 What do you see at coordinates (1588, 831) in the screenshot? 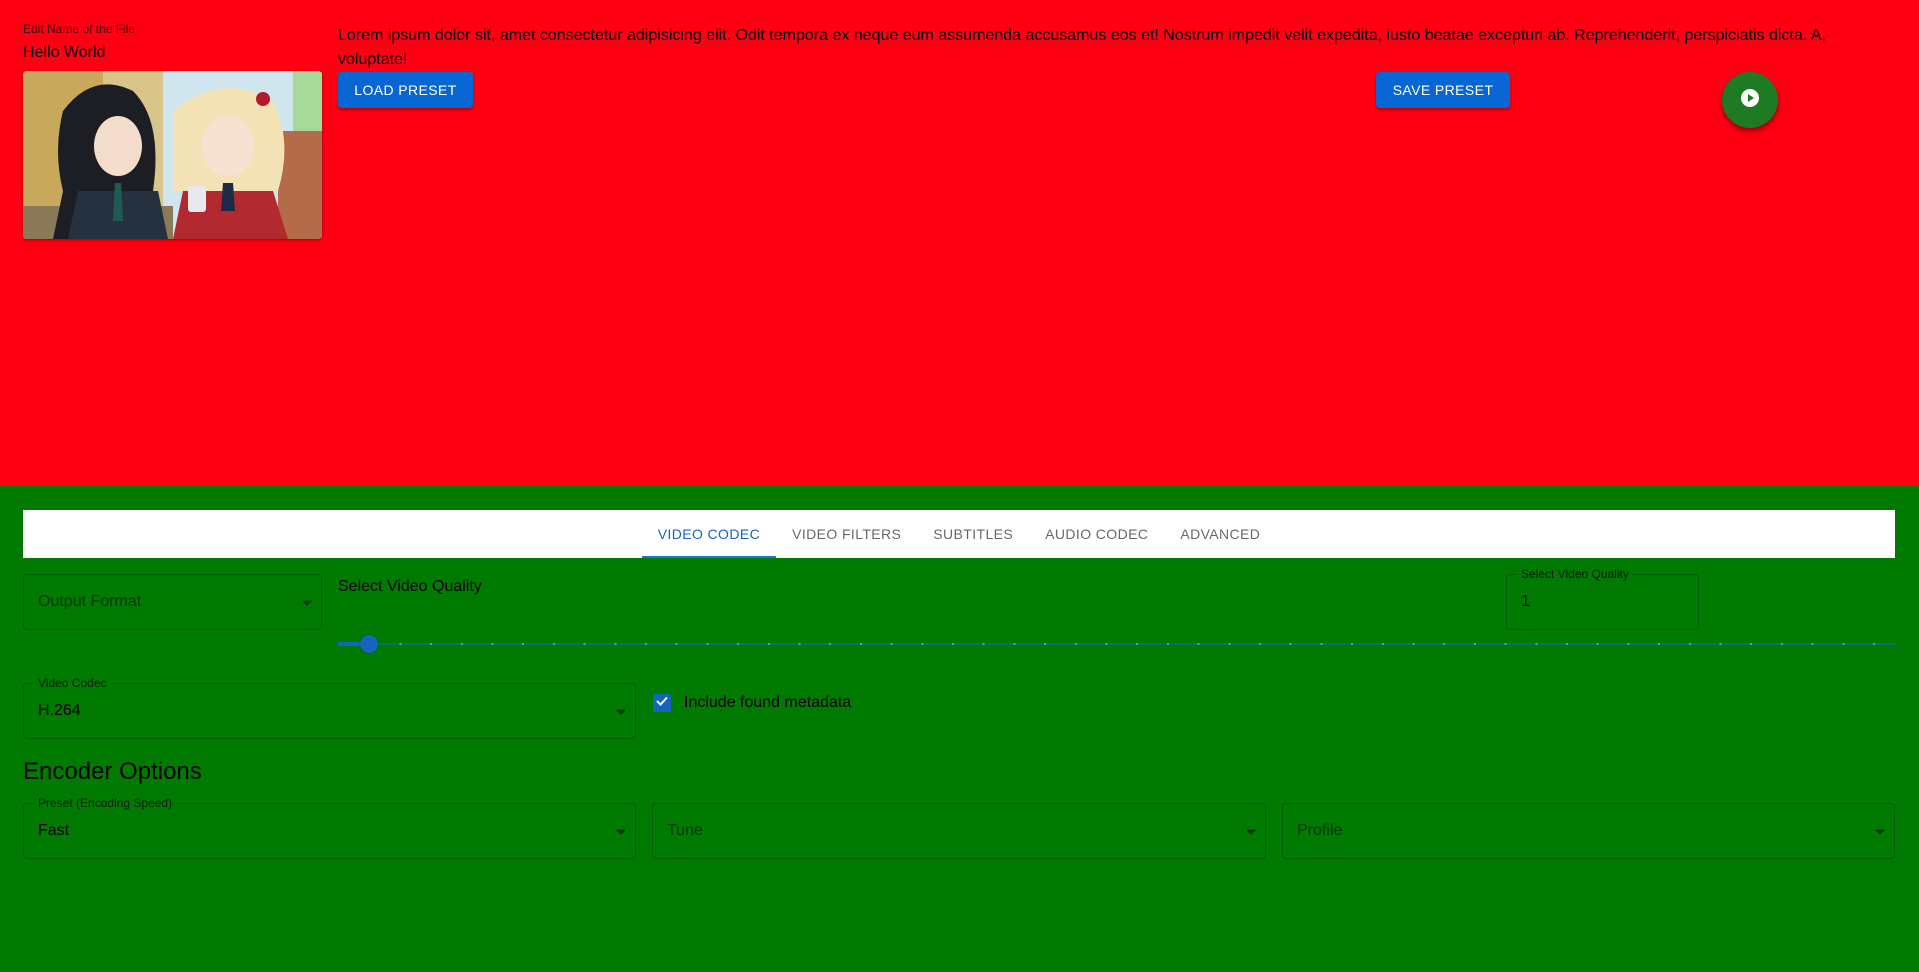
I see `profile-select: Profile` at bounding box center [1588, 831].